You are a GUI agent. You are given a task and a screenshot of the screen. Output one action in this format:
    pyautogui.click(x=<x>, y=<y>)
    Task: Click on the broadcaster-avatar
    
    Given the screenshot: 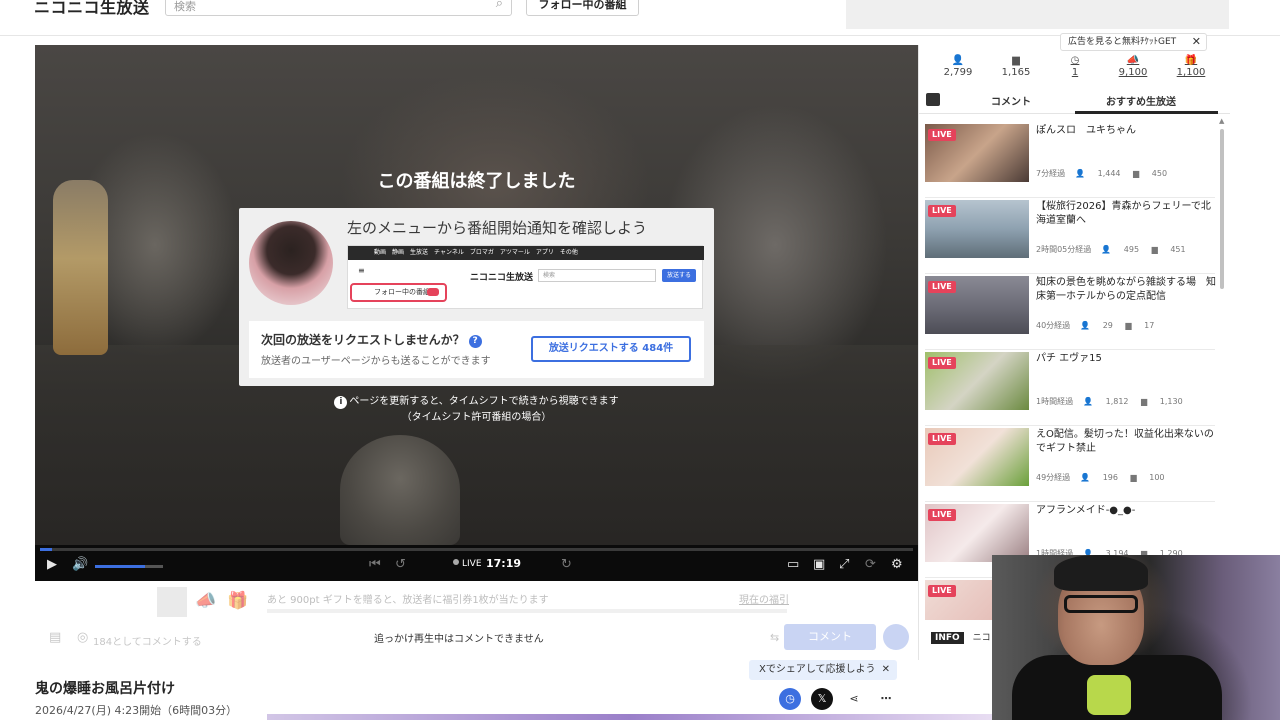 What is the action you would take?
    pyautogui.click(x=291, y=263)
    